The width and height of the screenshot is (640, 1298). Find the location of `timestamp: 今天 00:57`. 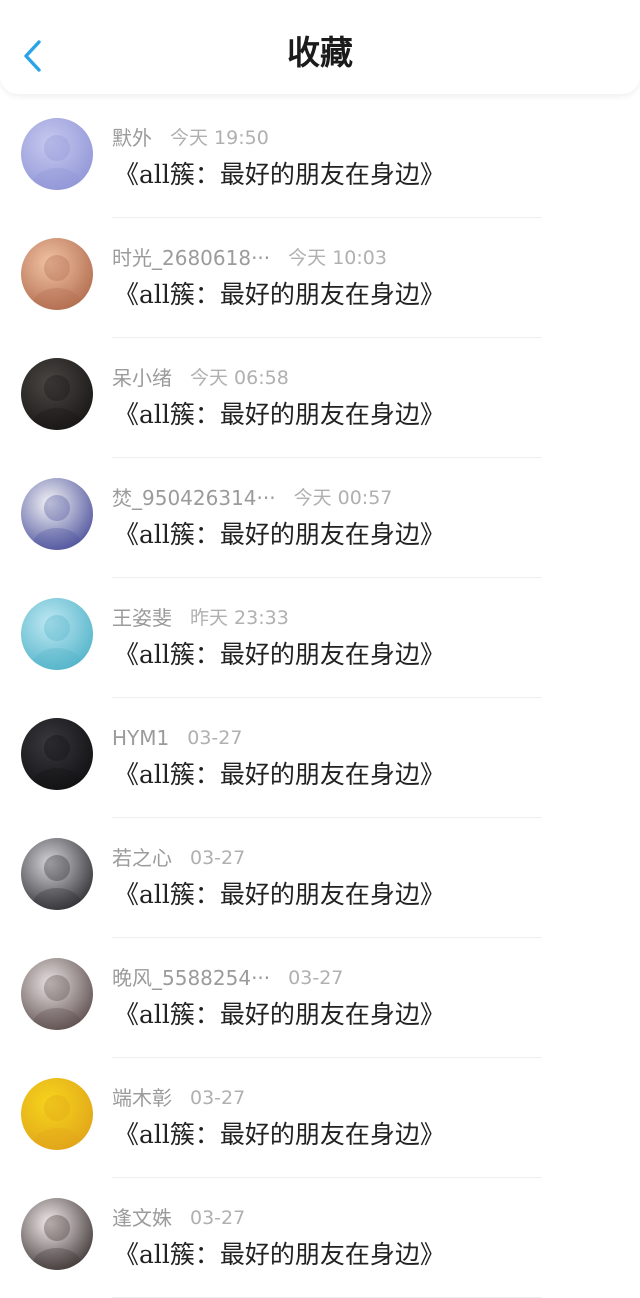

timestamp: 今天 00:57 is located at coordinates (343, 498).